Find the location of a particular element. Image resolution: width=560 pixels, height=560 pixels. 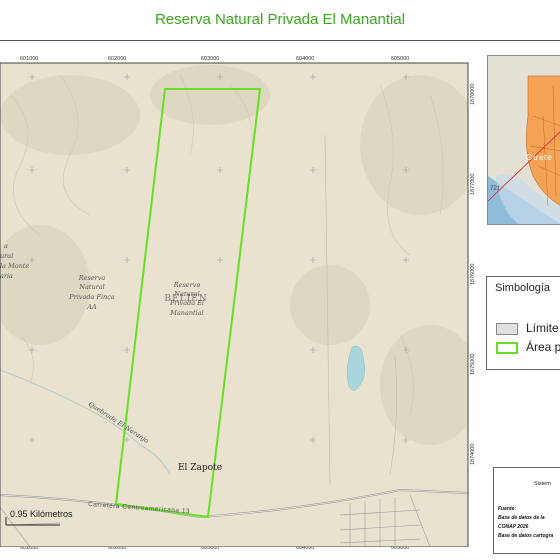

legend-title: Simbología is located at coordinates (523, 288).